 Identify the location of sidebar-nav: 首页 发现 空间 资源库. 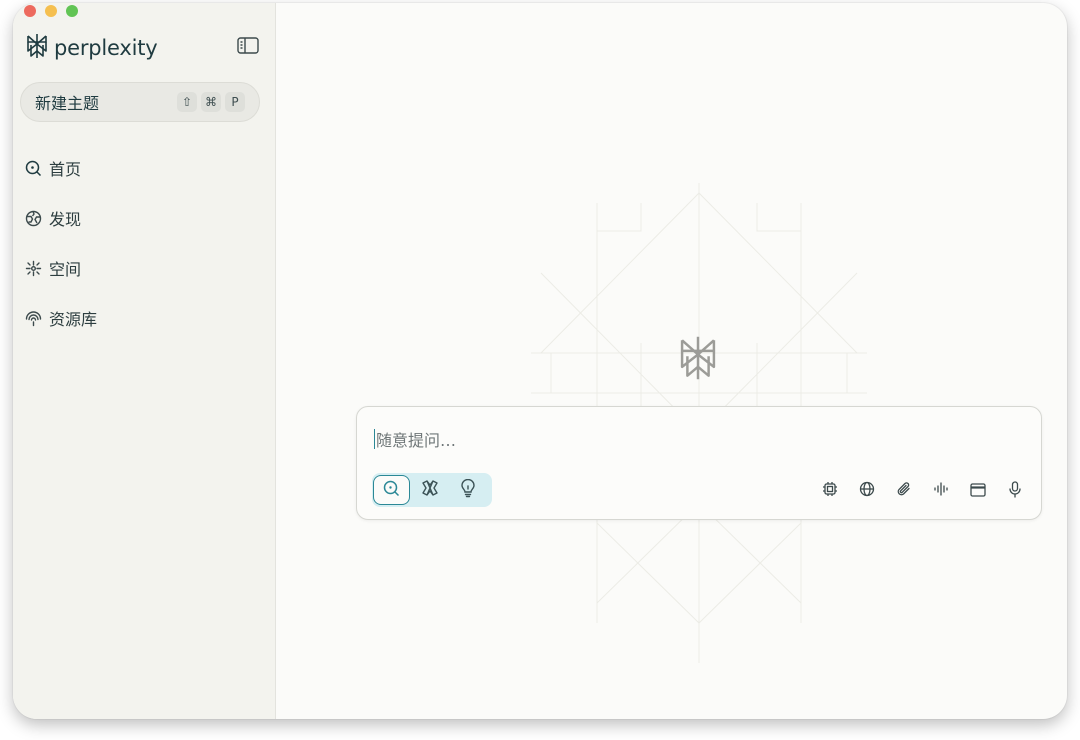
(60, 243).